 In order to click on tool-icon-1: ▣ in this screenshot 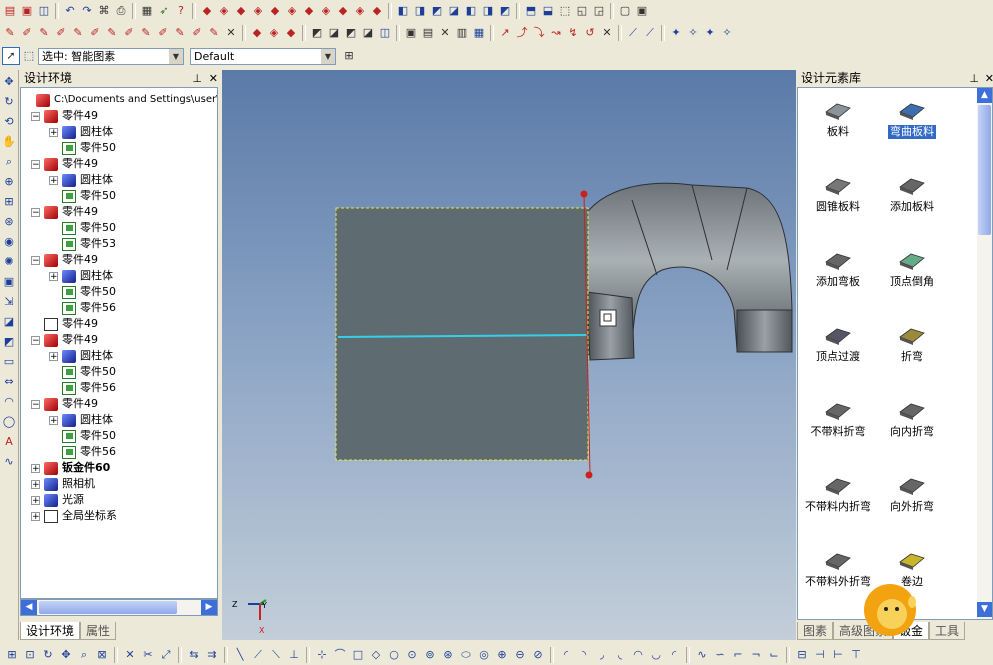, I will do `click(411, 33)`.